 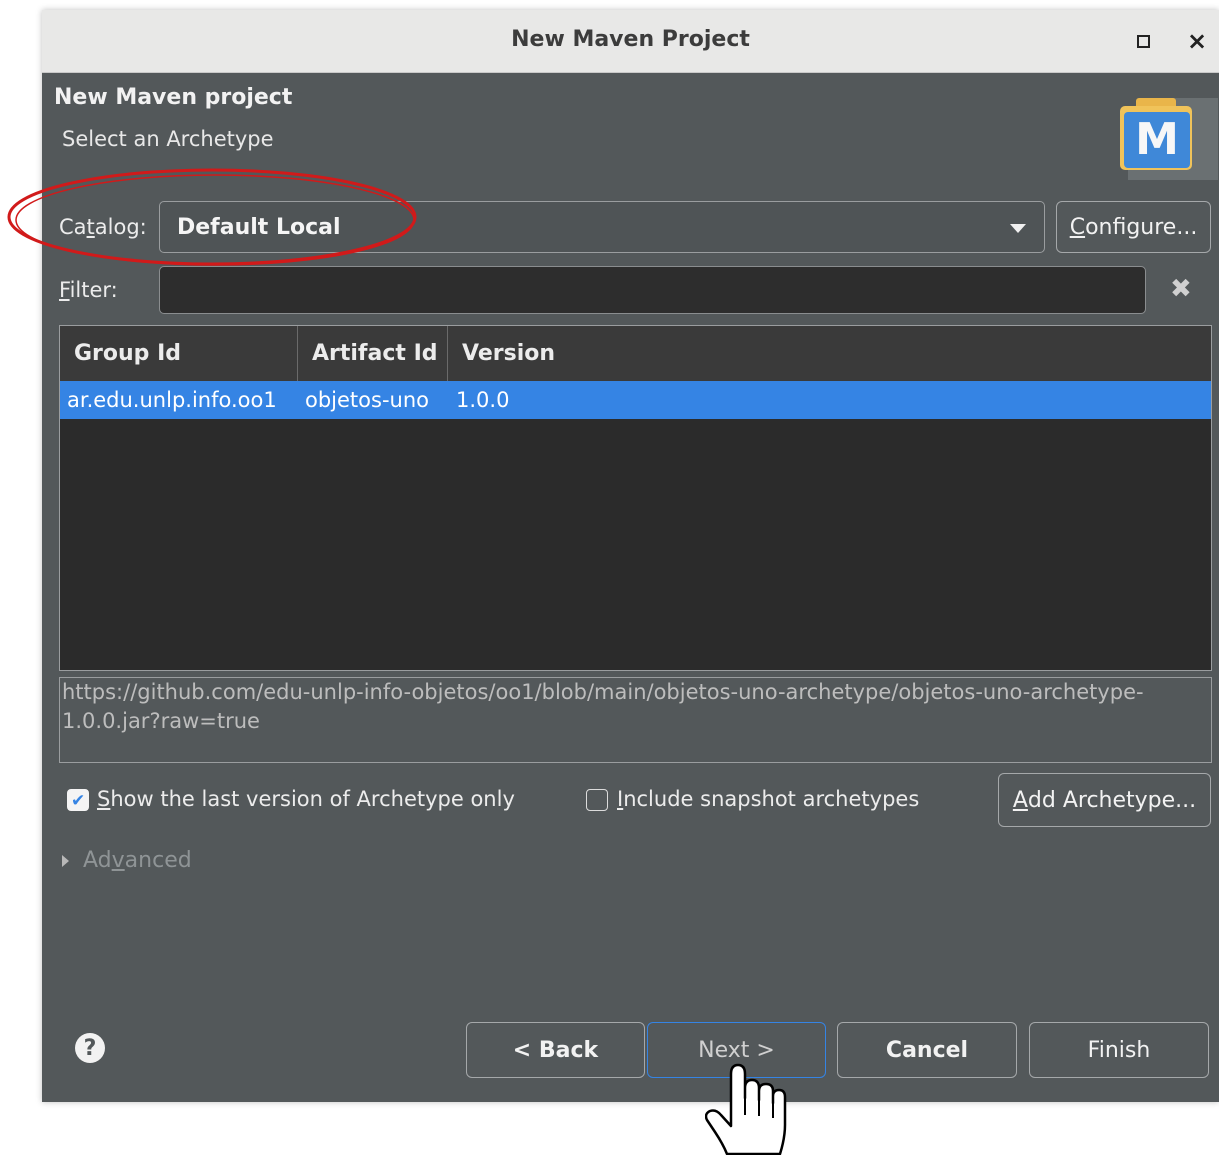 I want to click on maximize-icon, so click(x=1143, y=41).